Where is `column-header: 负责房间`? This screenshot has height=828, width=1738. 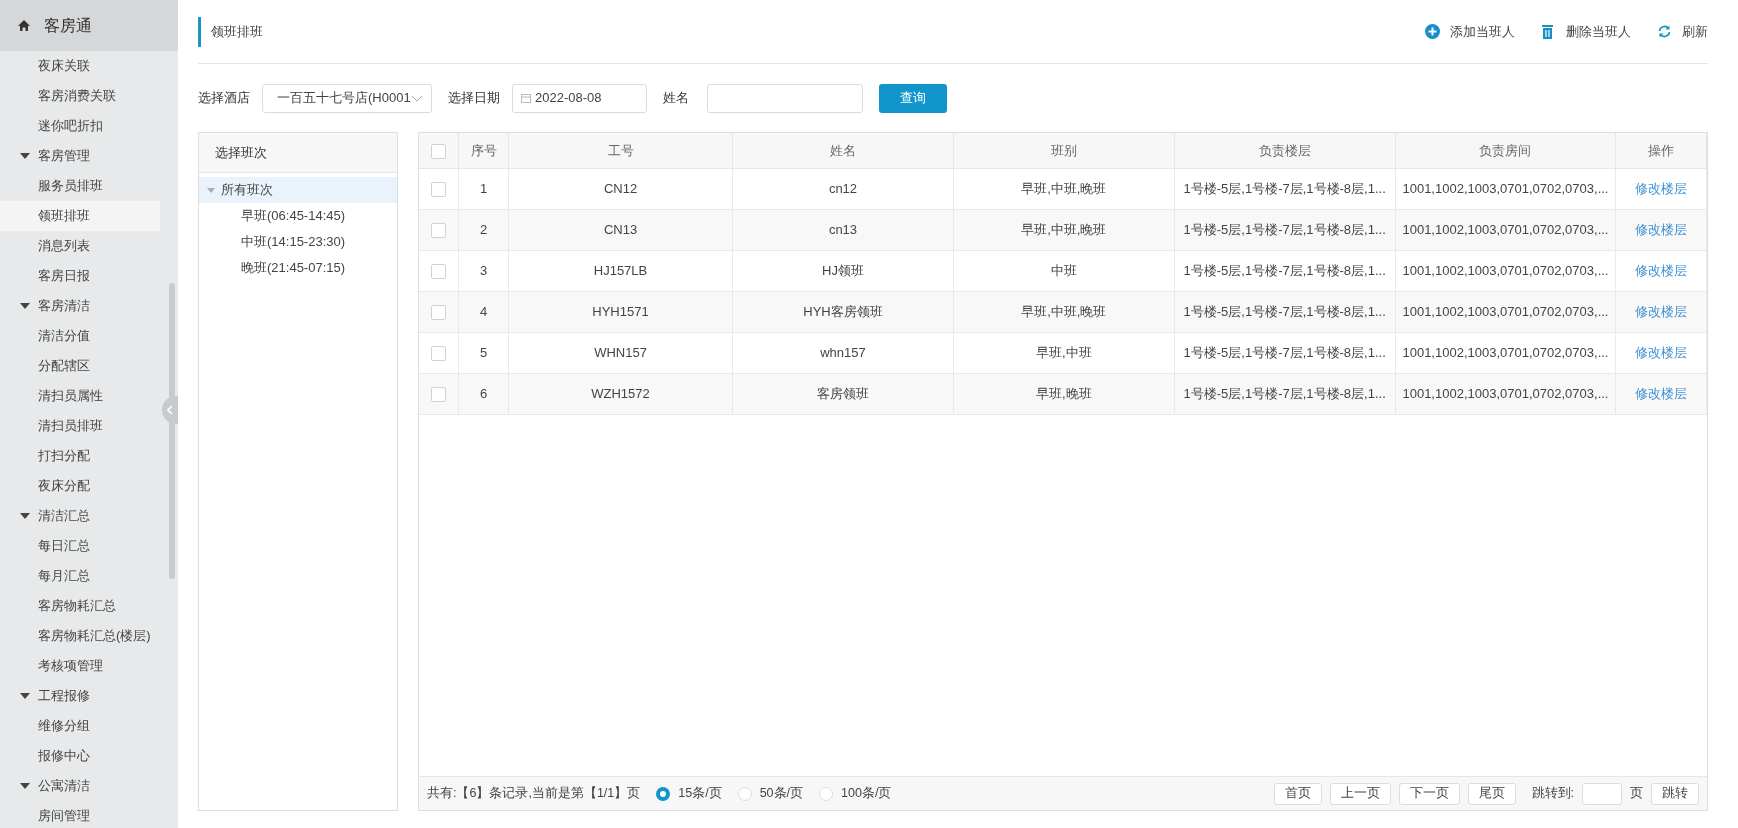 column-header: 负责房间 is located at coordinates (1505, 150).